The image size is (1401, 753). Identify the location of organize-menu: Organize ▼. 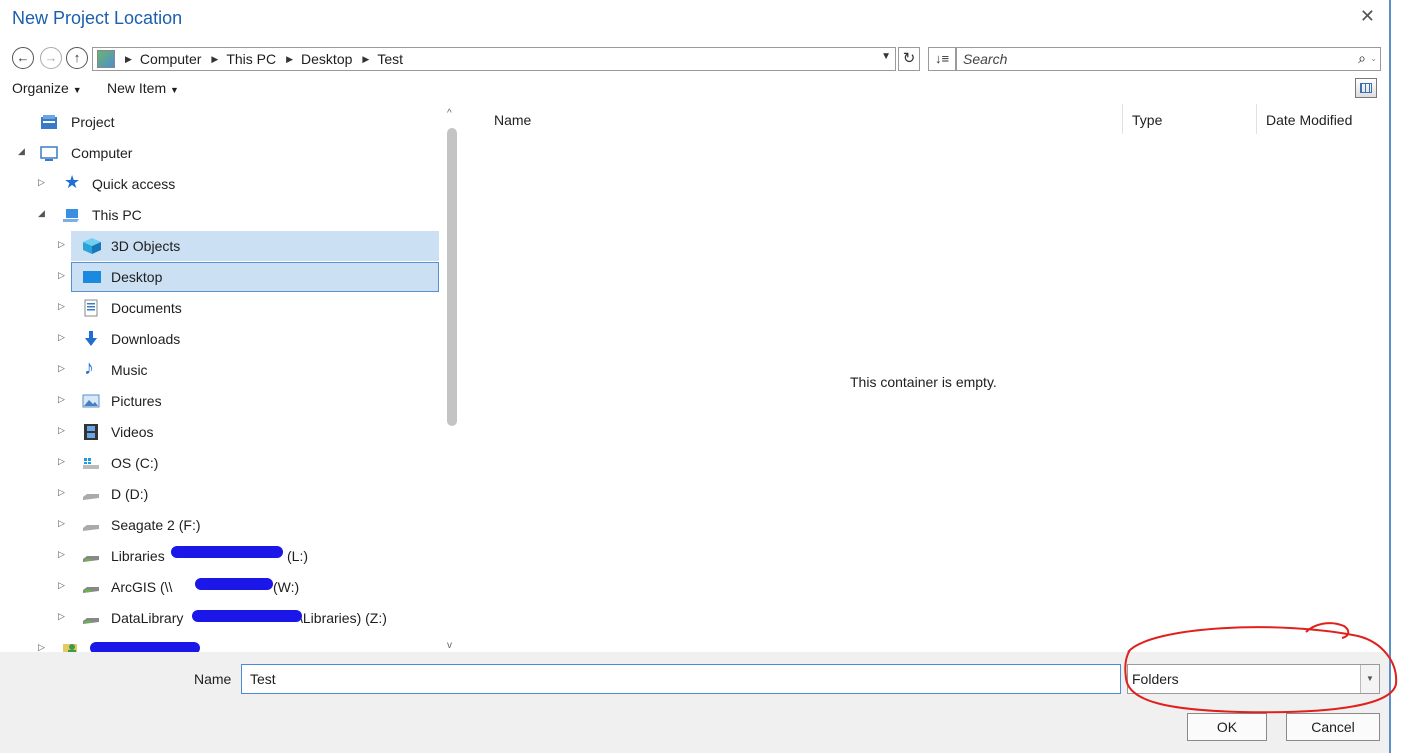
(47, 88).